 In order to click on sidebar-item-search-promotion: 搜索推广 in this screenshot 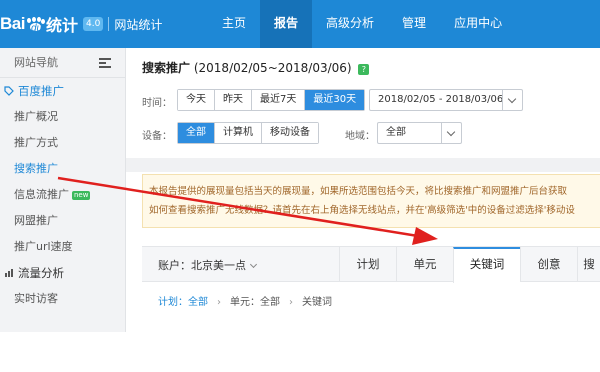, I will do `click(62, 169)`.